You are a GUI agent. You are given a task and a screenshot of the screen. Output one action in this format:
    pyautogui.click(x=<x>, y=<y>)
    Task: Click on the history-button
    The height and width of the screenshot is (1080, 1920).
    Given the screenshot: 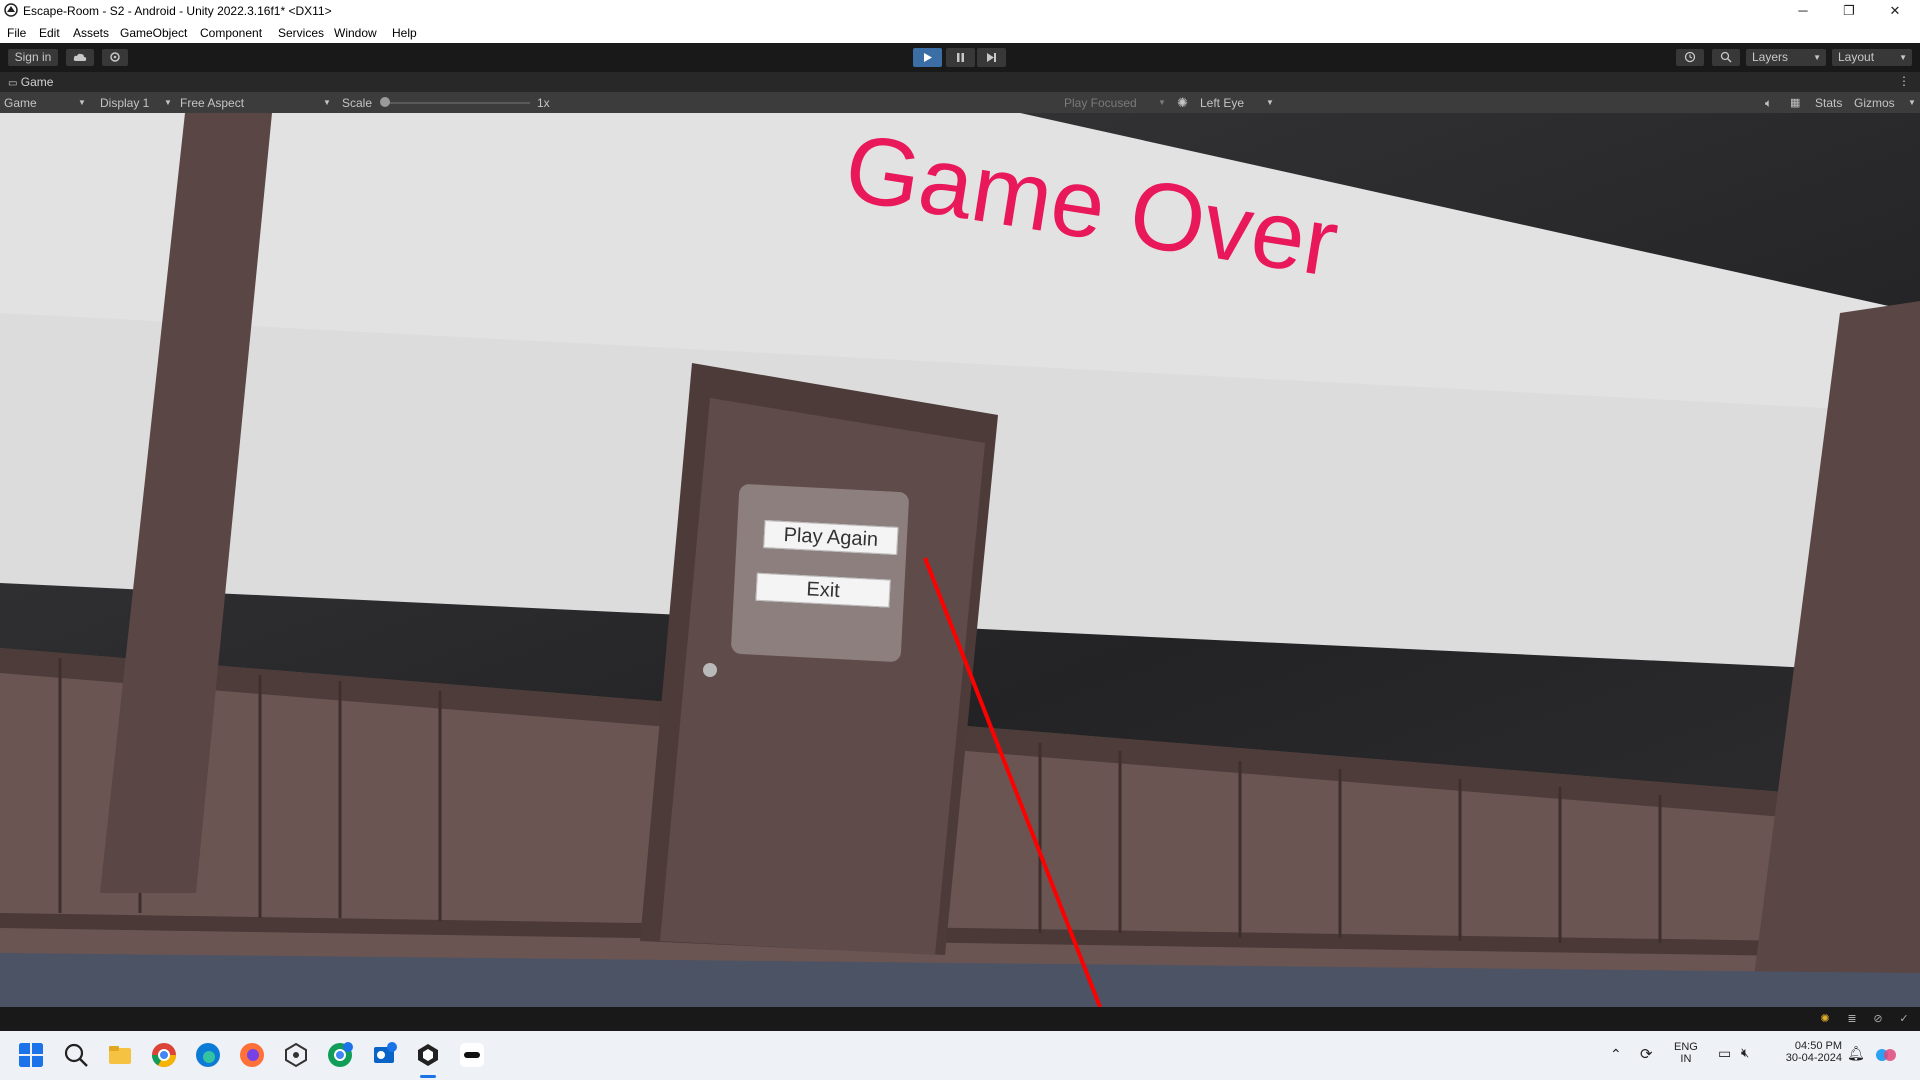 What is the action you would take?
    pyautogui.click(x=1690, y=57)
    